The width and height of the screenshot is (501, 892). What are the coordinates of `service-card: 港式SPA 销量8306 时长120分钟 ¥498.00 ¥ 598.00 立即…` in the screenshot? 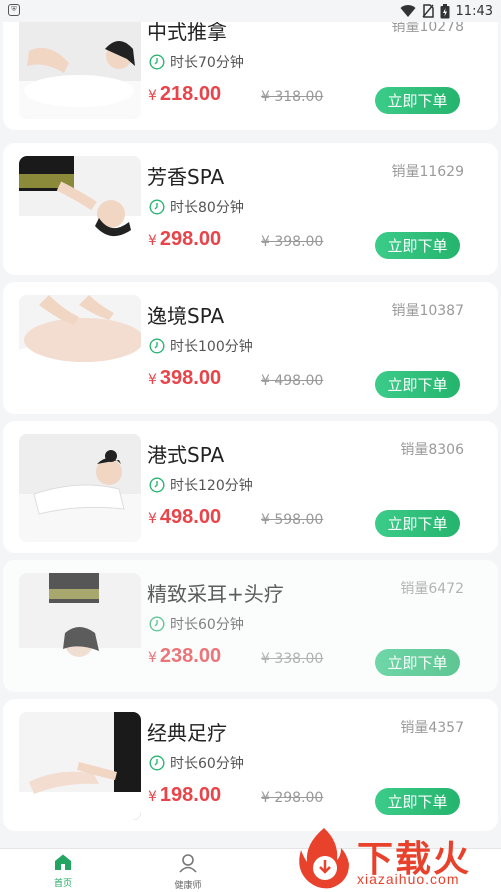 It's located at (250, 487).